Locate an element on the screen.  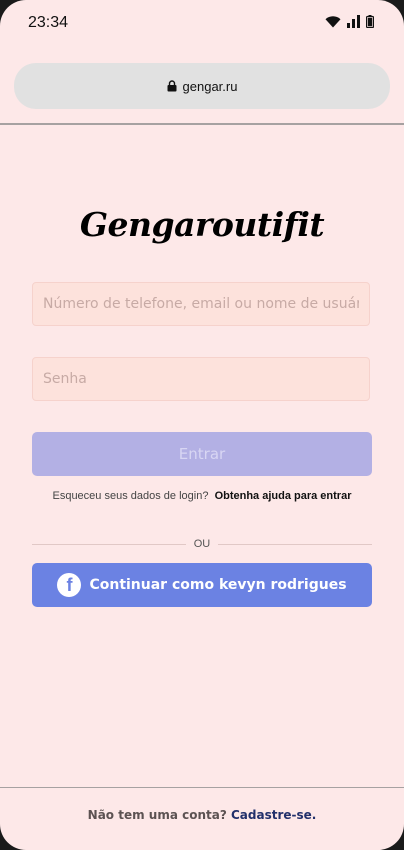
or-separator: OU is located at coordinates (202, 544).